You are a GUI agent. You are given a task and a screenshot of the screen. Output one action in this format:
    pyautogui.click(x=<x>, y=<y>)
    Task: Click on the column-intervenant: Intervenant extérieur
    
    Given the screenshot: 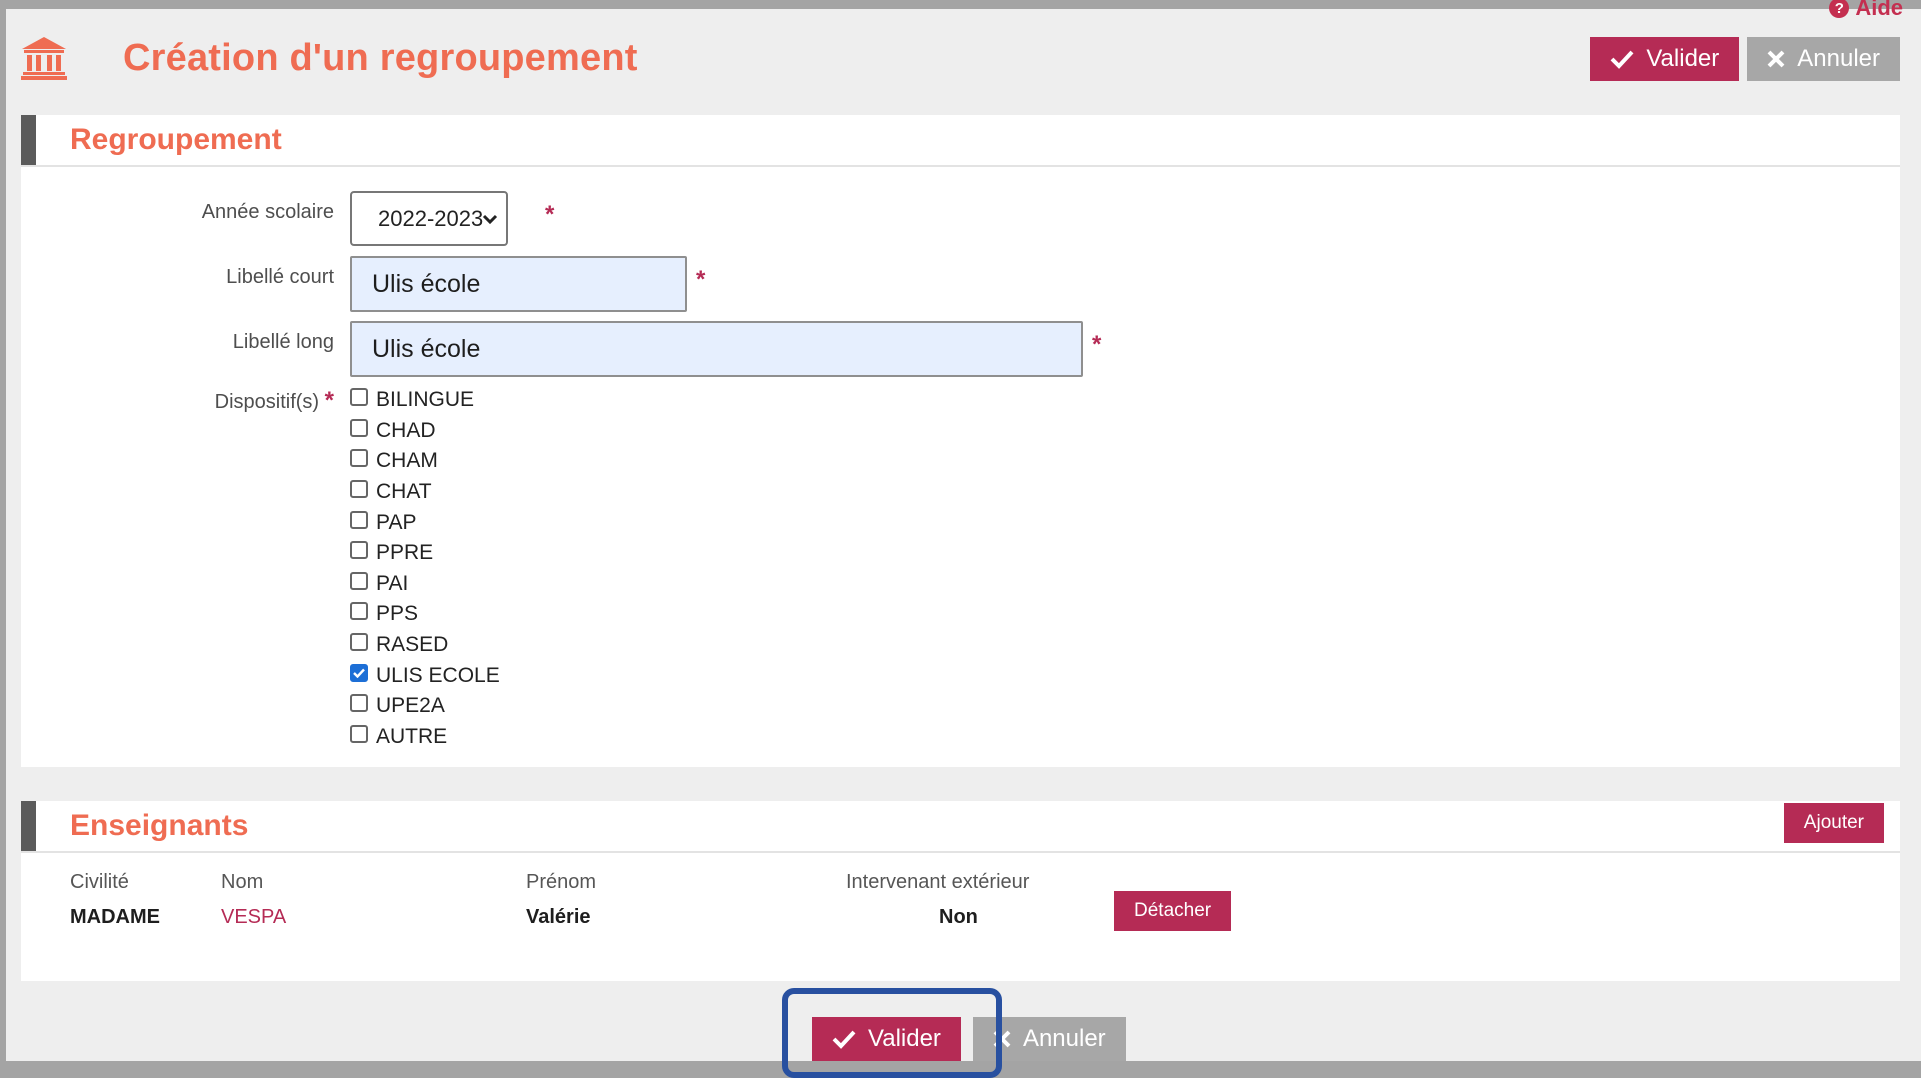 What is the action you would take?
    pyautogui.click(x=938, y=882)
    